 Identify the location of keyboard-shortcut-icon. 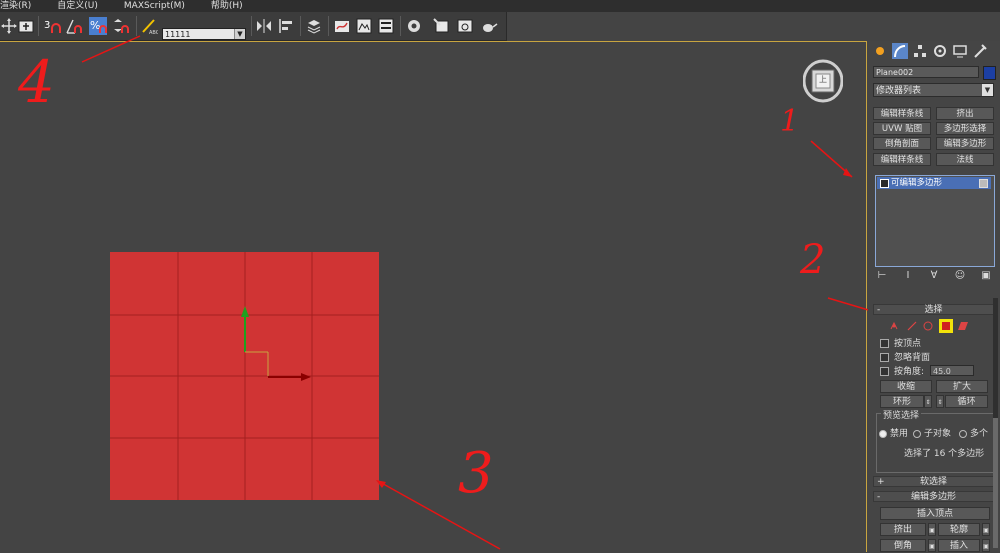
(26, 26).